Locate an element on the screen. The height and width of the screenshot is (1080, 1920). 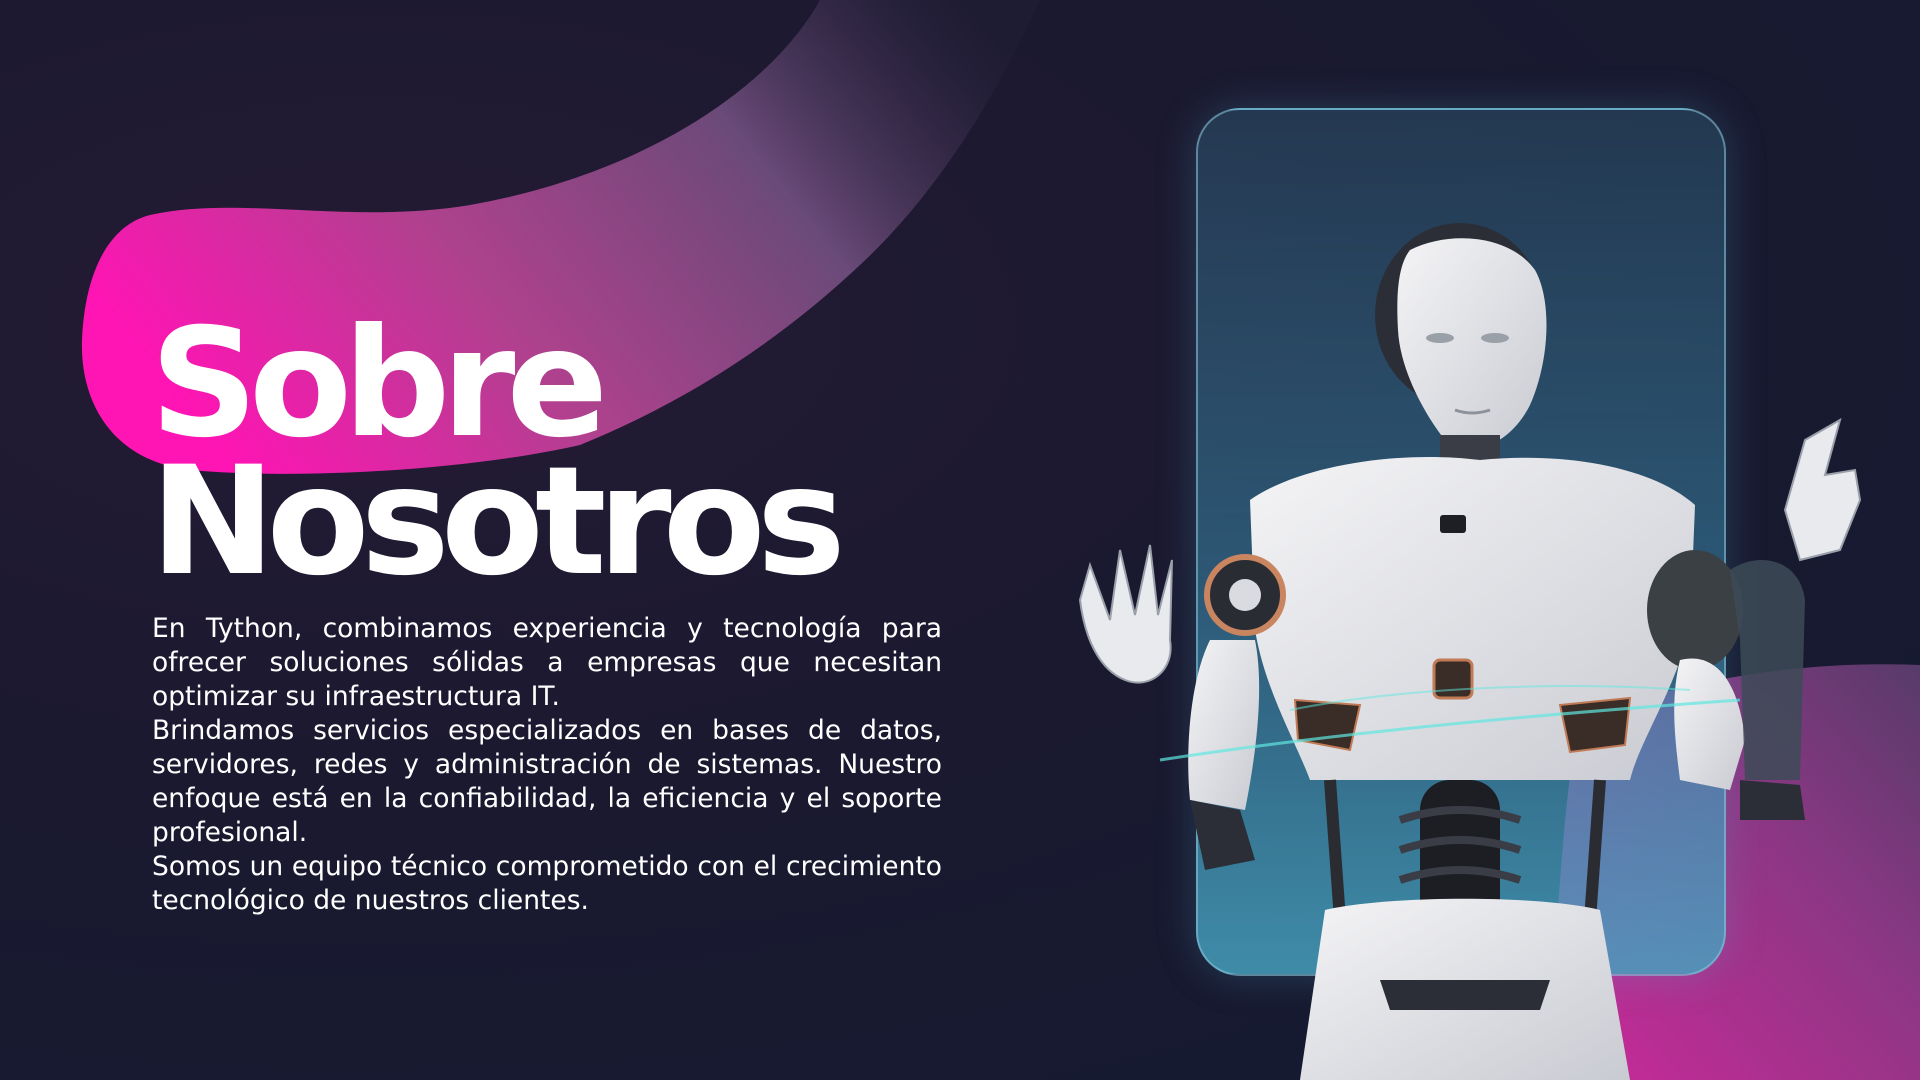
robot-hand-left is located at coordinates (1125, 614).